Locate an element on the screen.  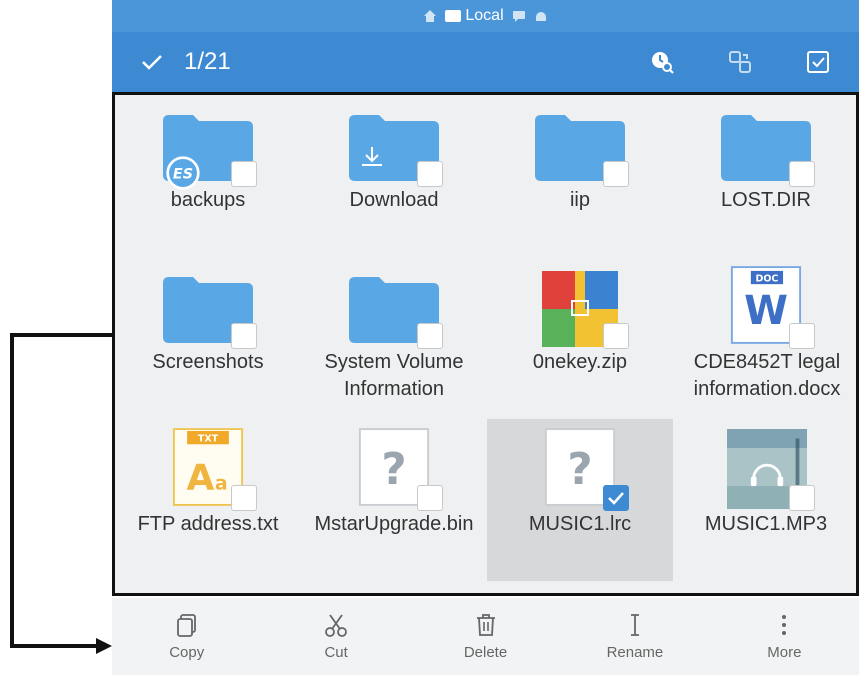
file-name: Screenshots is located at coordinates (208, 362).